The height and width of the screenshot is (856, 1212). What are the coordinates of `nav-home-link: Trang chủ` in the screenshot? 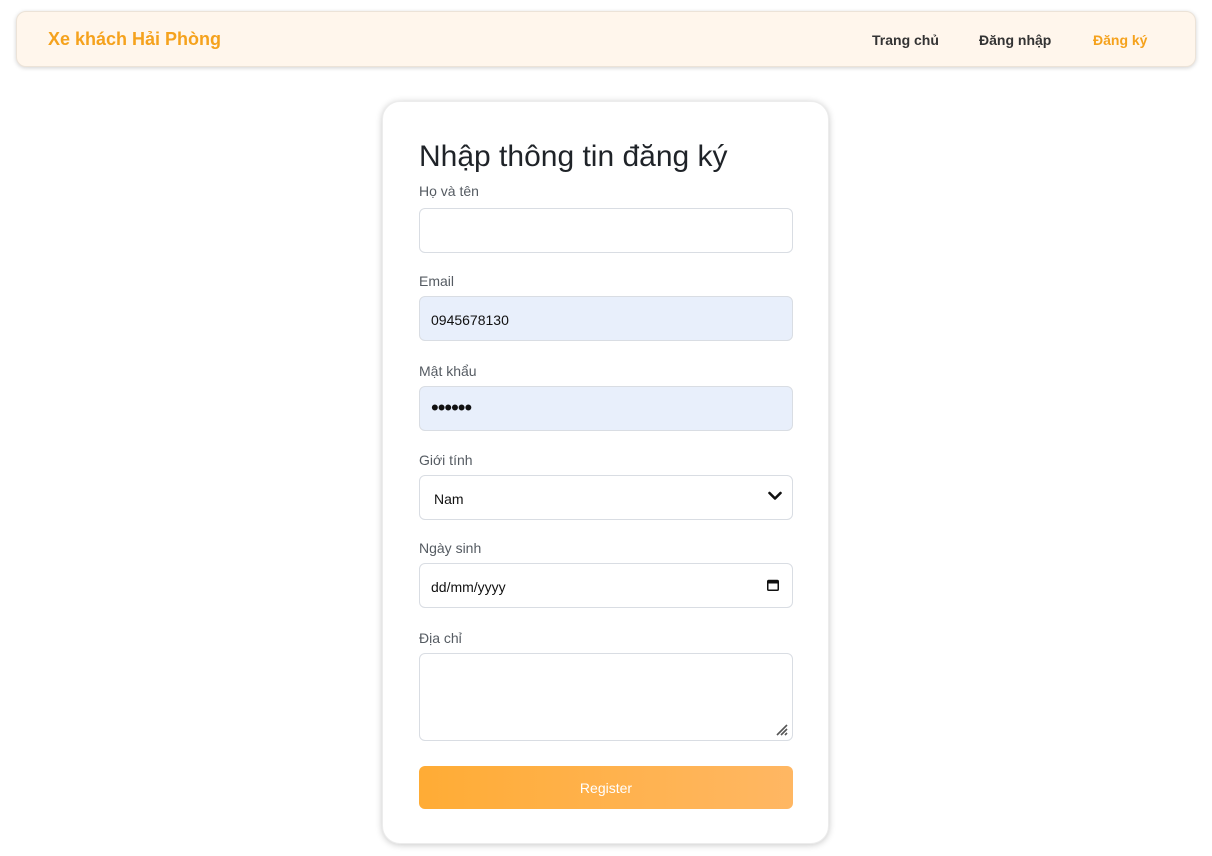 It's located at (905, 40).